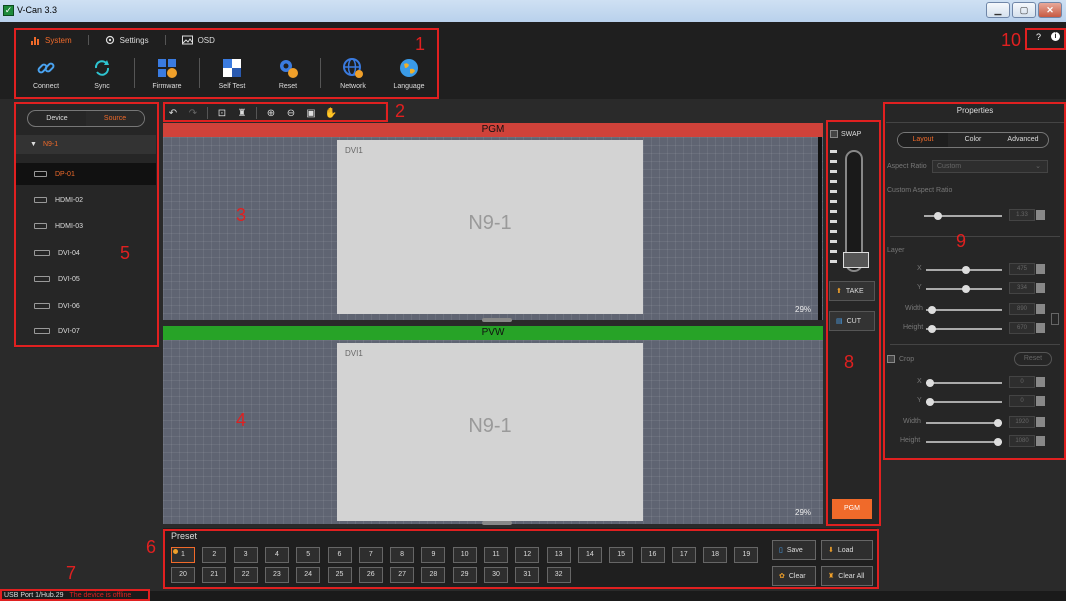 Image resolution: width=1066 pixels, height=601 pixels. I want to click on preset-button-31: 31, so click(527, 575).